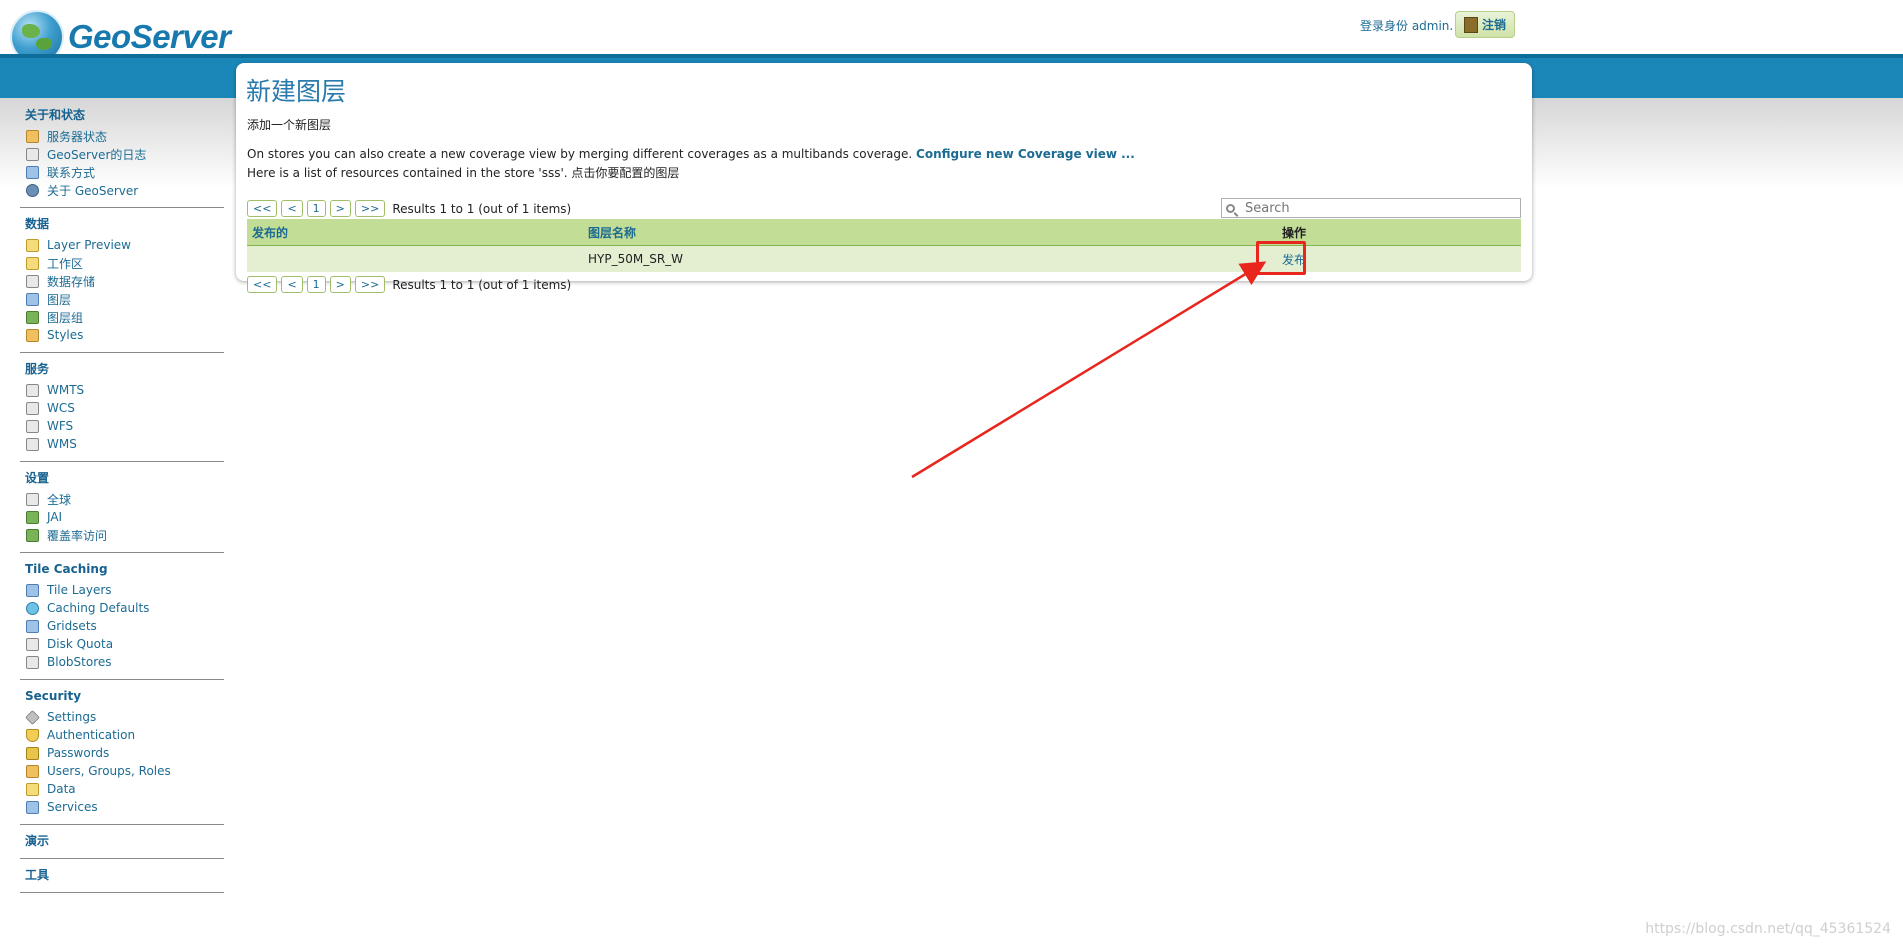  Describe the element at coordinates (1089, 370) in the screenshot. I see `annotation-arrow` at that location.